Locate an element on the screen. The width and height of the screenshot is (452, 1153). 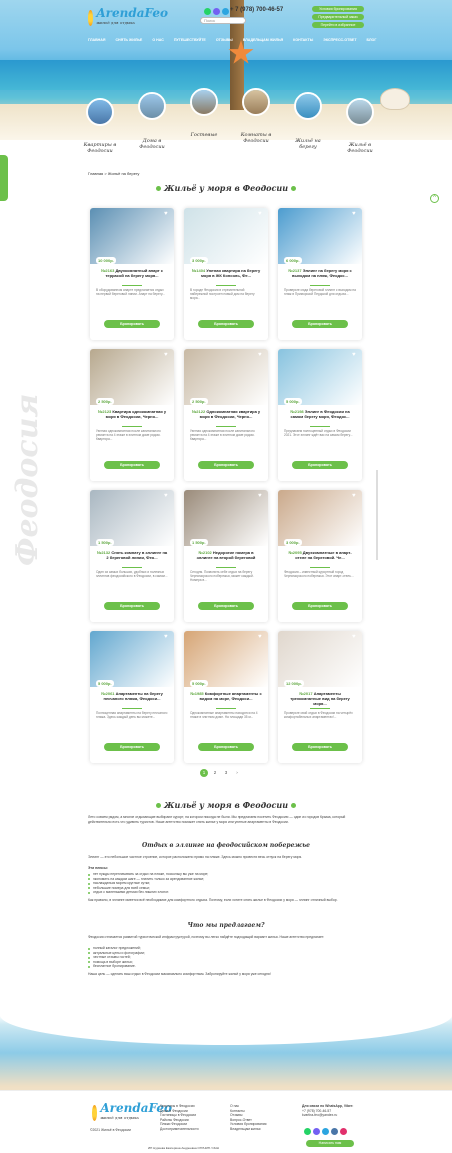
footer-link: Достопримечательности is located at coordinates (179, 1129).